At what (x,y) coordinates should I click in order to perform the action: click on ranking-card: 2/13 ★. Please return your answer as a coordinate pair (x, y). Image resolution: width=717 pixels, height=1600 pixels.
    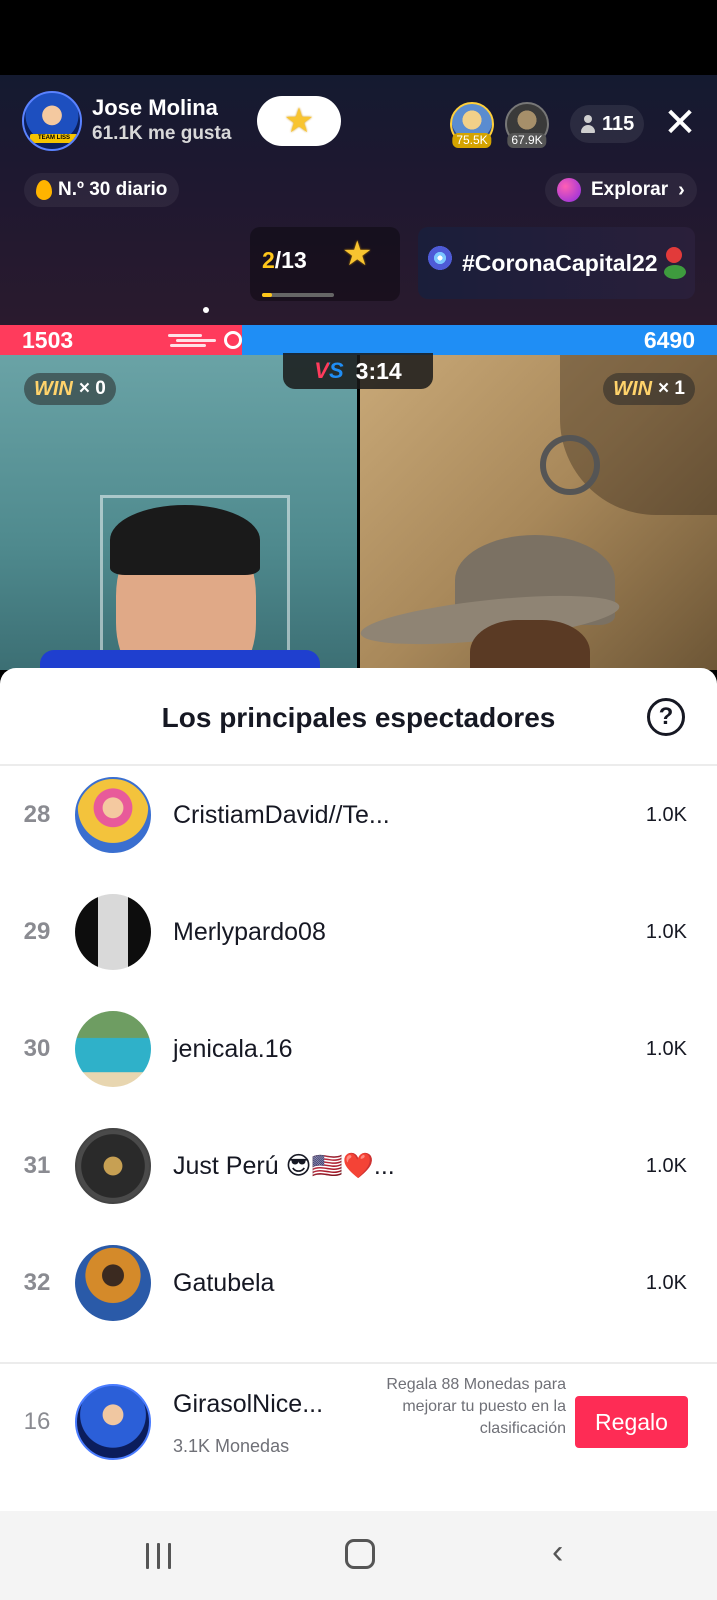
    Looking at the image, I should click on (325, 264).